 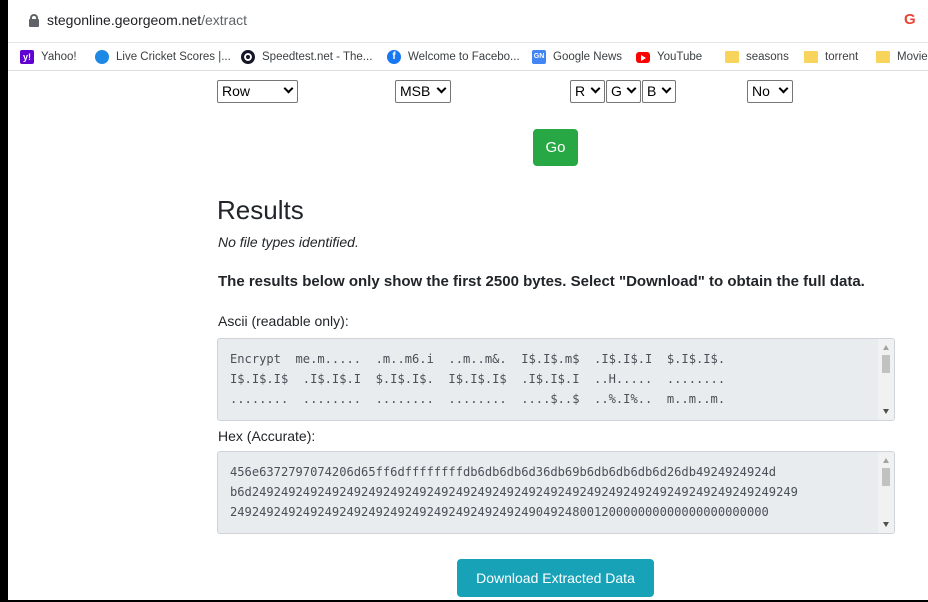 I want to click on google-account-icon: G, so click(x=910, y=19).